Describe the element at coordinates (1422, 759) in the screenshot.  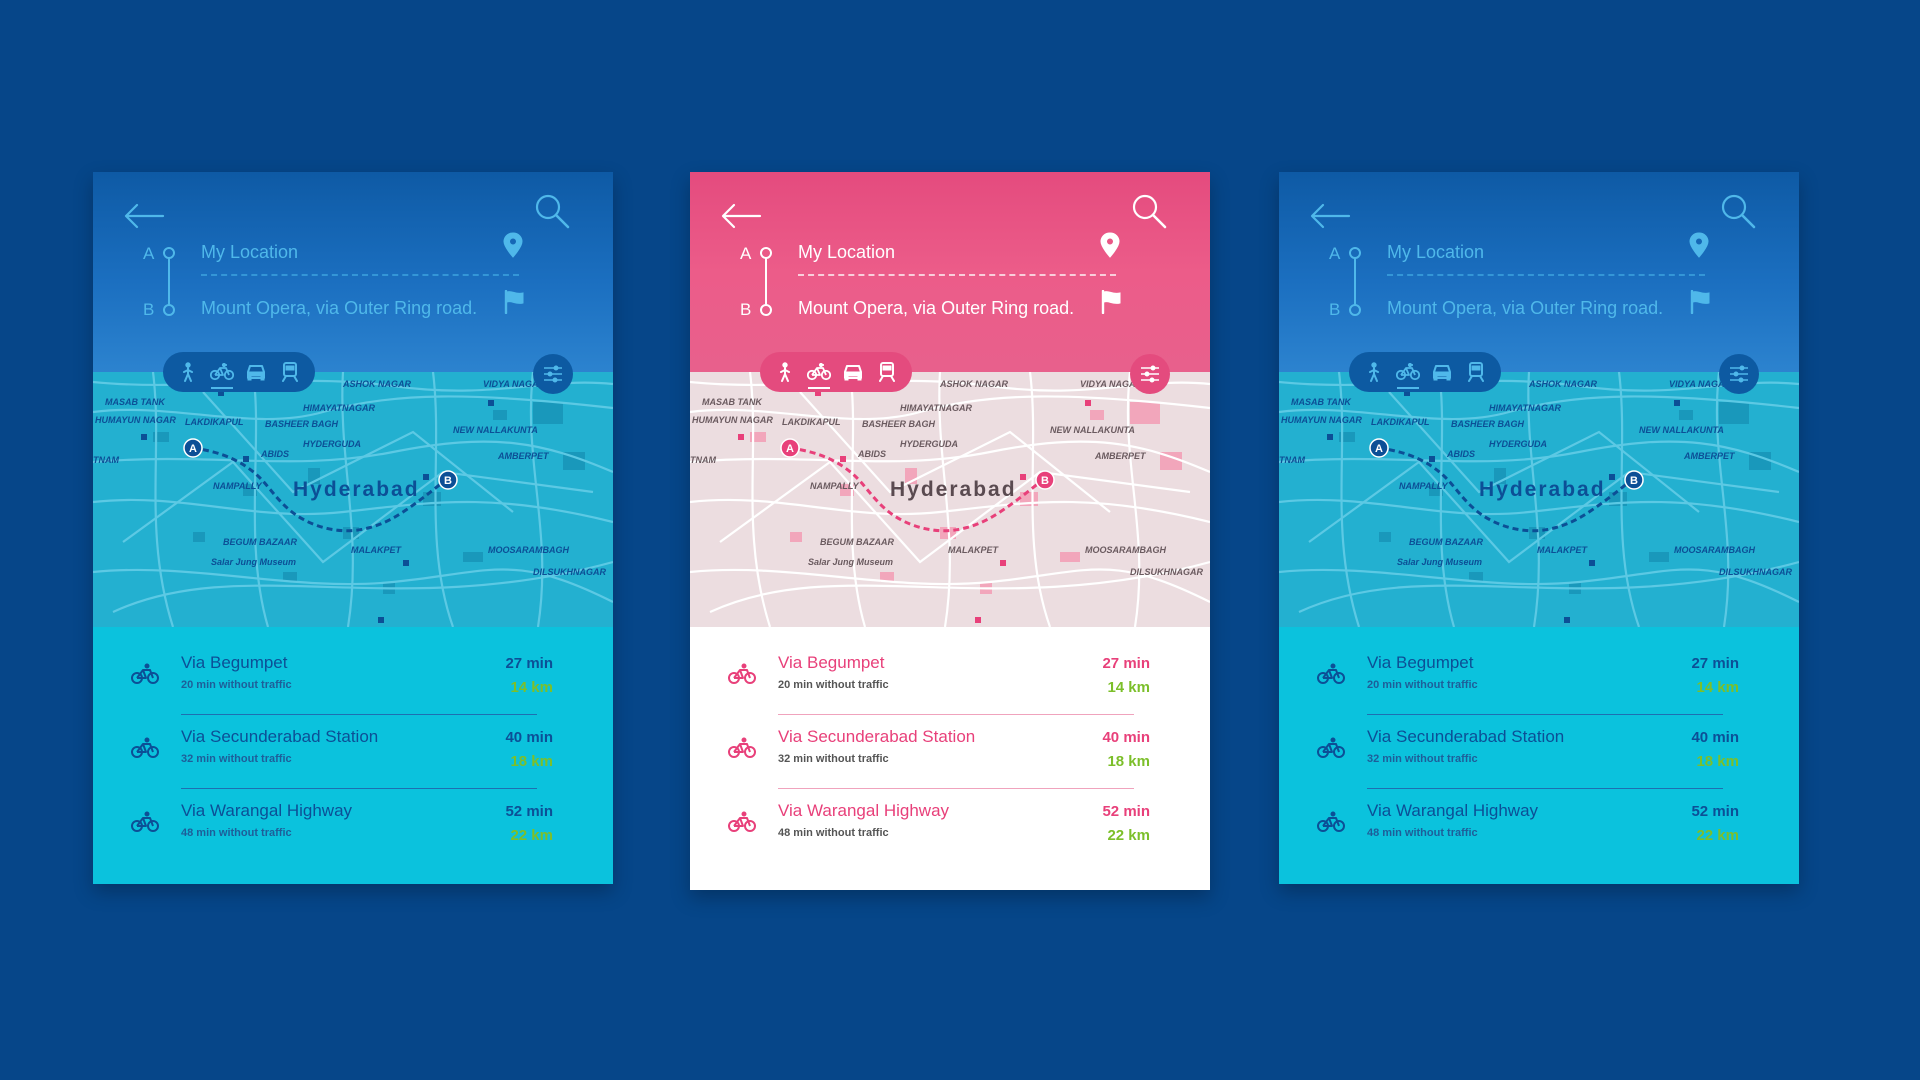
I see `route-traffic-note: 32 min without traffic` at that location.